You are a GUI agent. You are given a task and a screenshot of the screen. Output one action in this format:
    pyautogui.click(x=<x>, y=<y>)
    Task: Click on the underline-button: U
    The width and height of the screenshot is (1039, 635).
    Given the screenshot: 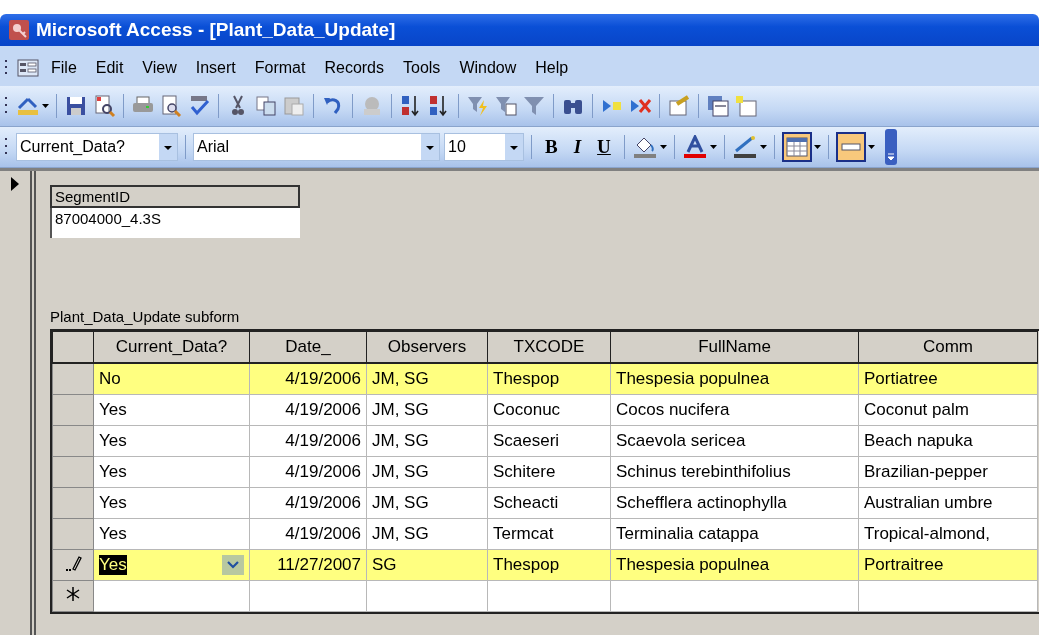 What is the action you would take?
    pyautogui.click(x=604, y=147)
    